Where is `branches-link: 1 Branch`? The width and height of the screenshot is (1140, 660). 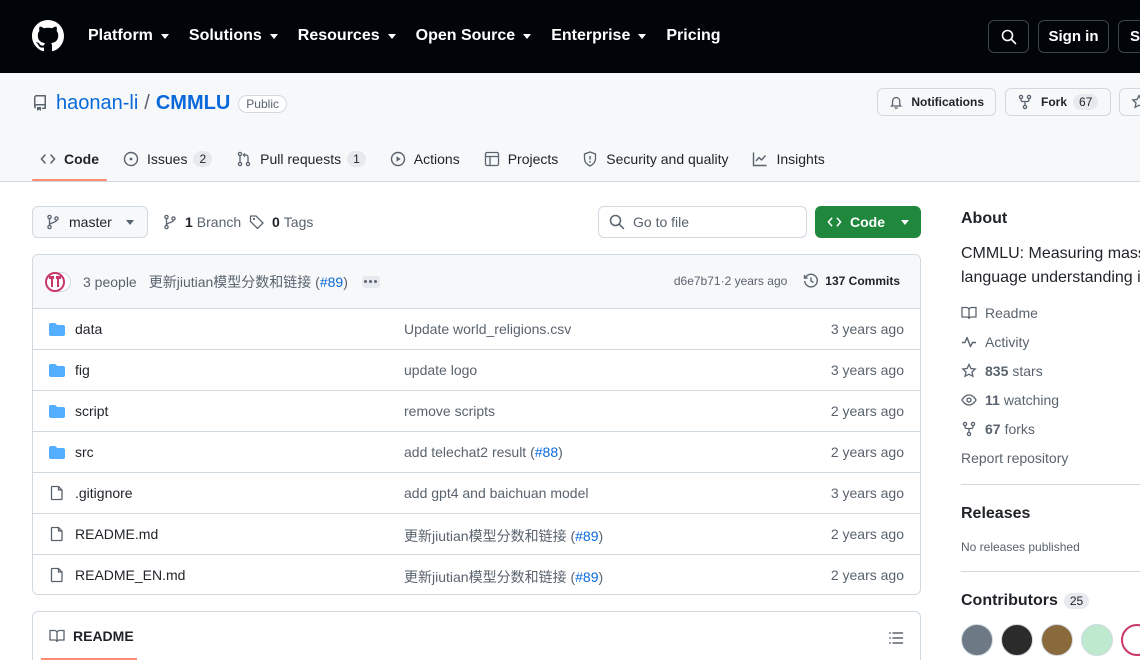 branches-link: 1 Branch is located at coordinates (201, 222).